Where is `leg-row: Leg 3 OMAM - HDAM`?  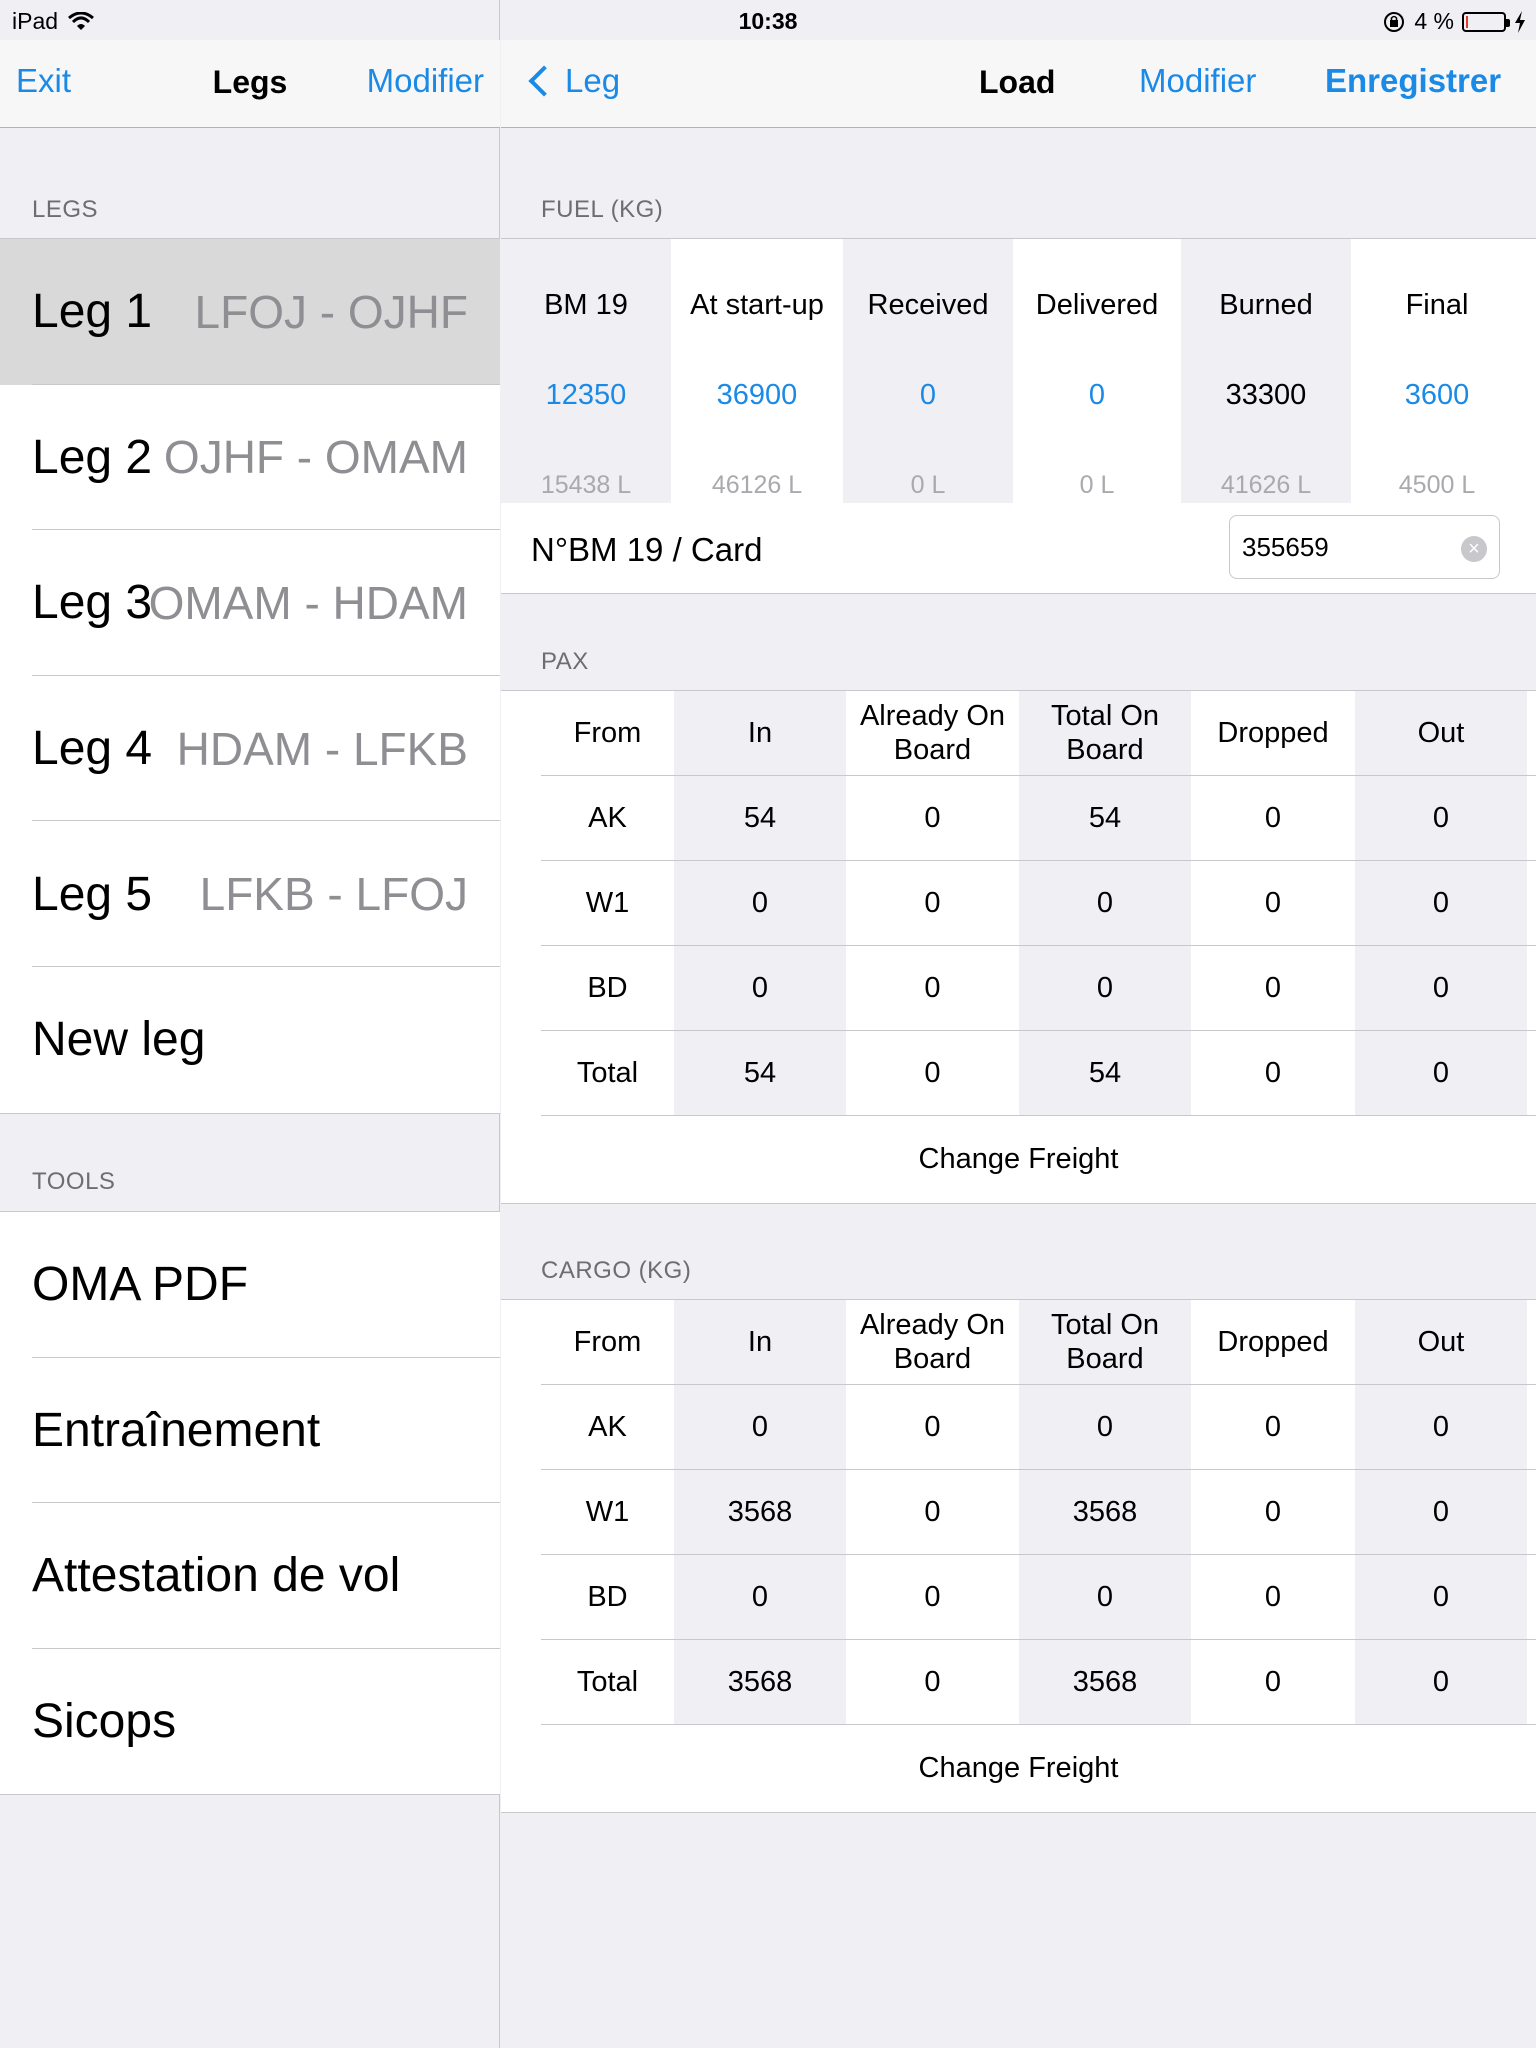 leg-row: Leg 3 OMAM - HDAM is located at coordinates (250, 603).